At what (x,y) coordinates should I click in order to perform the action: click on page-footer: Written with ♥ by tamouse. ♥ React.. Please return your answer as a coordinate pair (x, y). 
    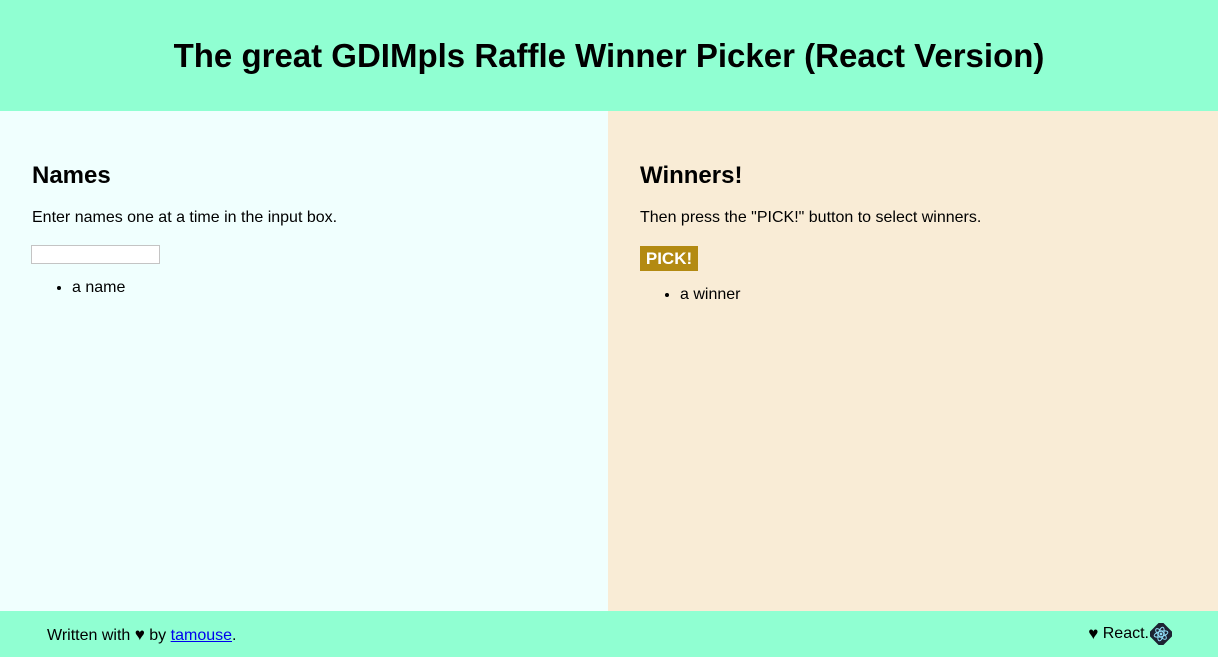
    Looking at the image, I should click on (609, 634).